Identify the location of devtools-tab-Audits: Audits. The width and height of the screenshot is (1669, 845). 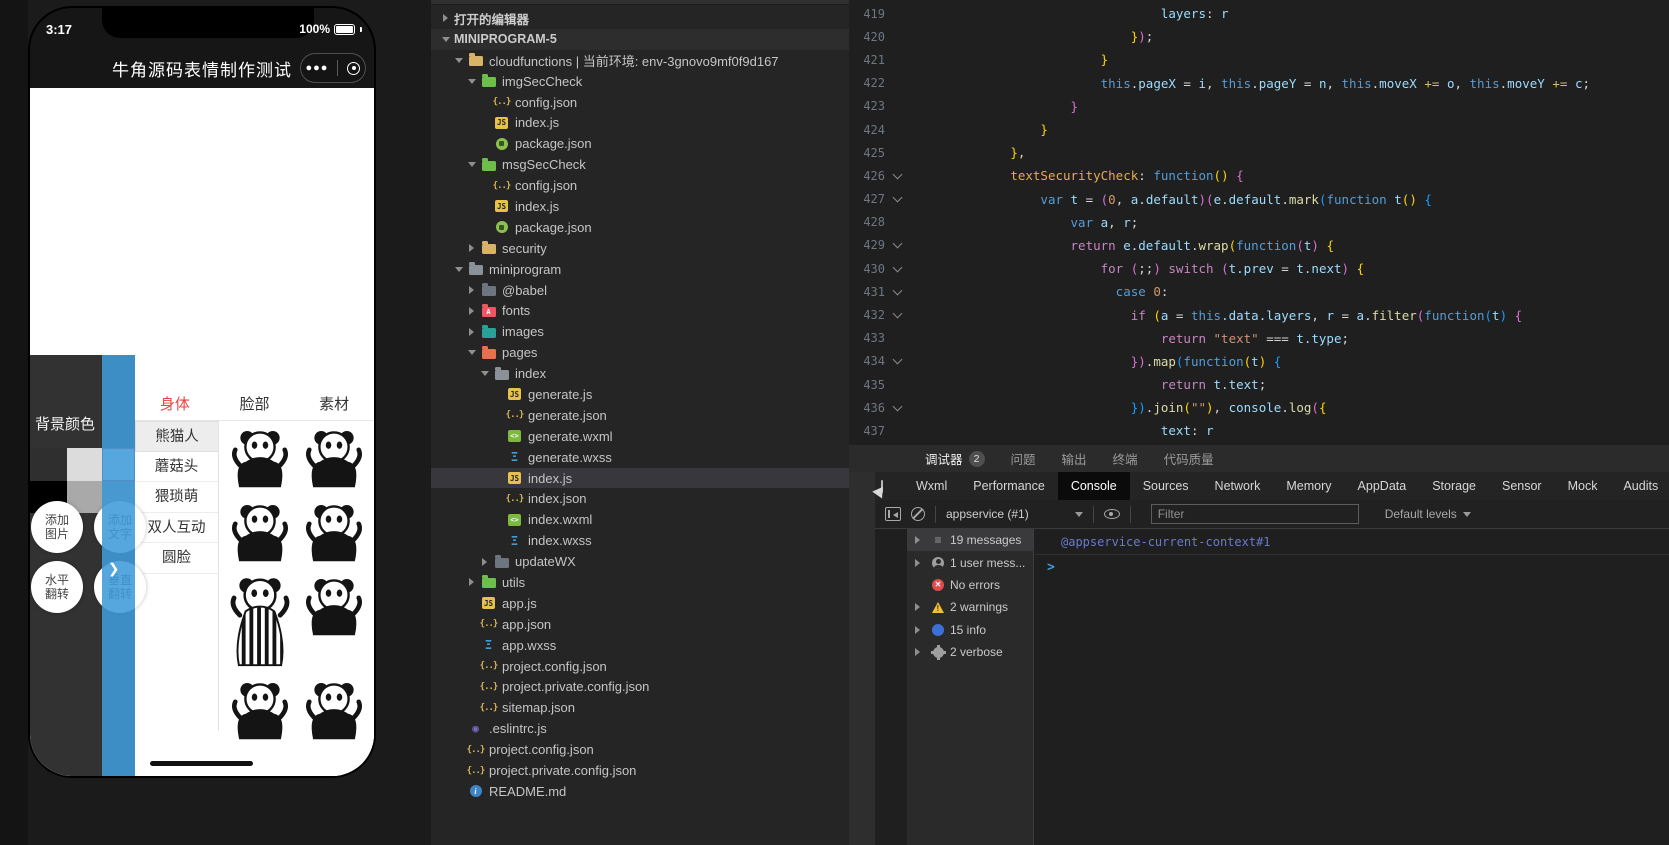
(1639, 486).